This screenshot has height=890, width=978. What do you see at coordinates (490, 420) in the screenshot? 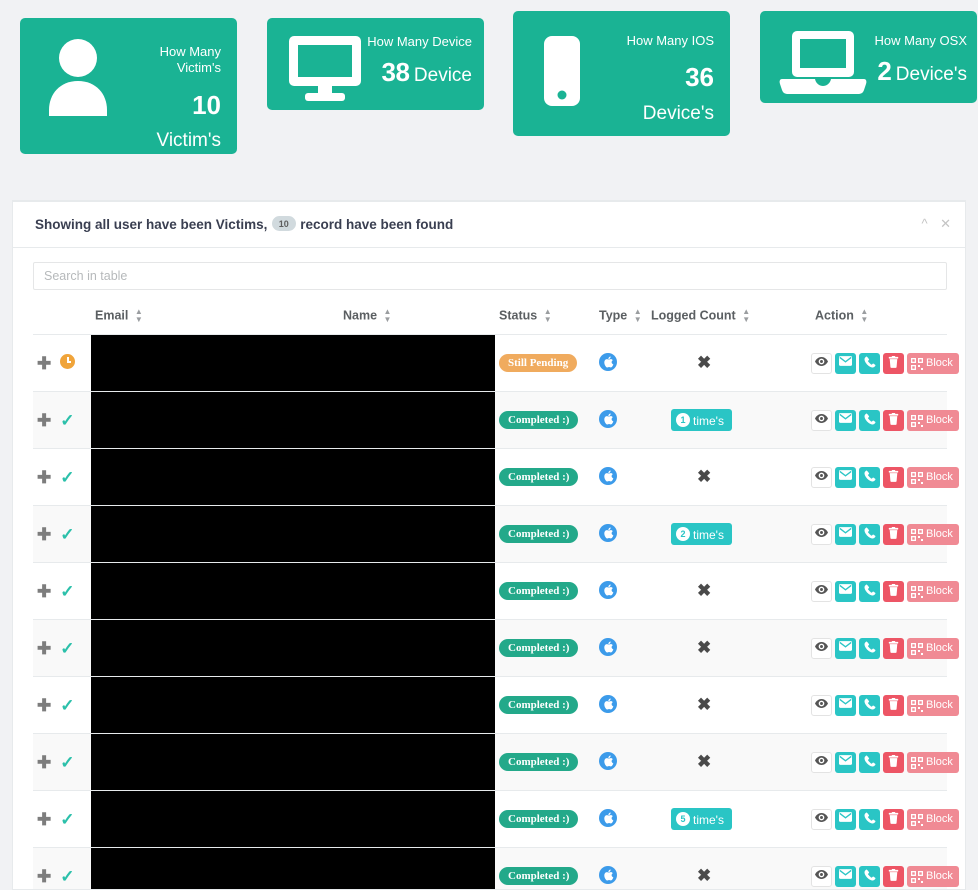
I see `table-row: ✚✓Completed :)1time'sBlock` at bounding box center [490, 420].